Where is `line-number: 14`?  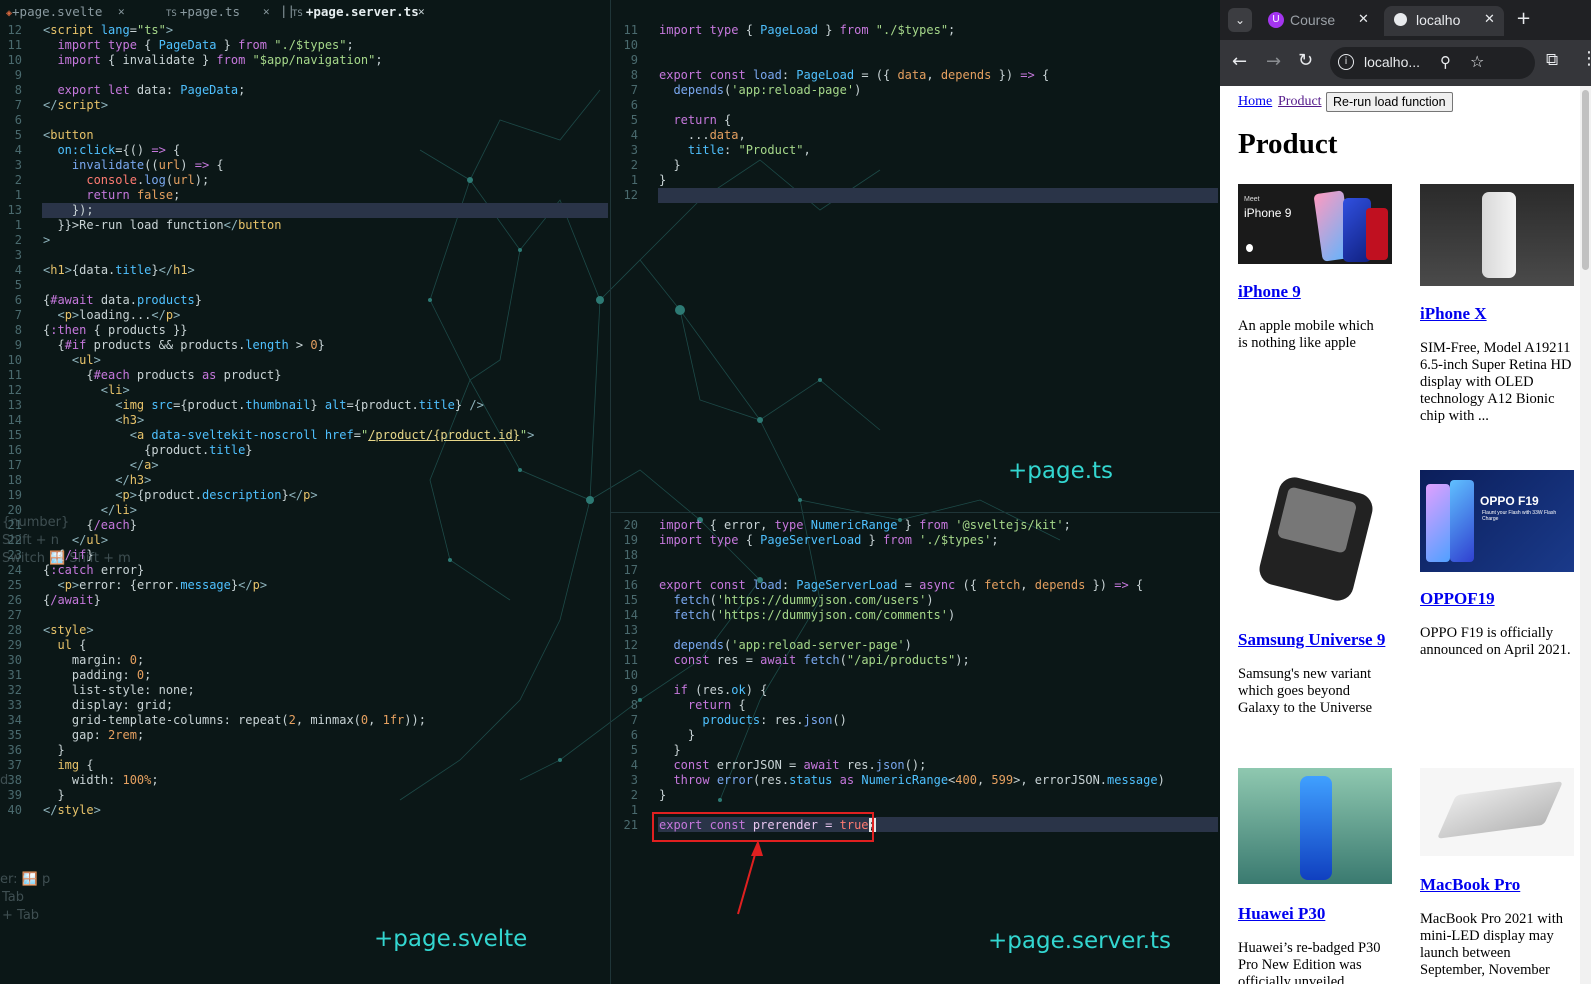 line-number: 14 is located at coordinates (14, 420).